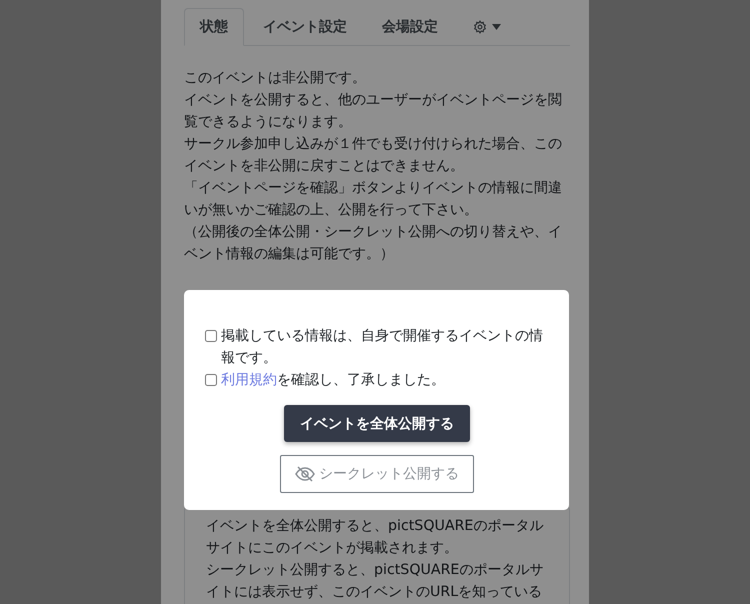 Image resolution: width=750 pixels, height=604 pixels. Describe the element at coordinates (214, 27) in the screenshot. I see `tab: 状態` at that location.